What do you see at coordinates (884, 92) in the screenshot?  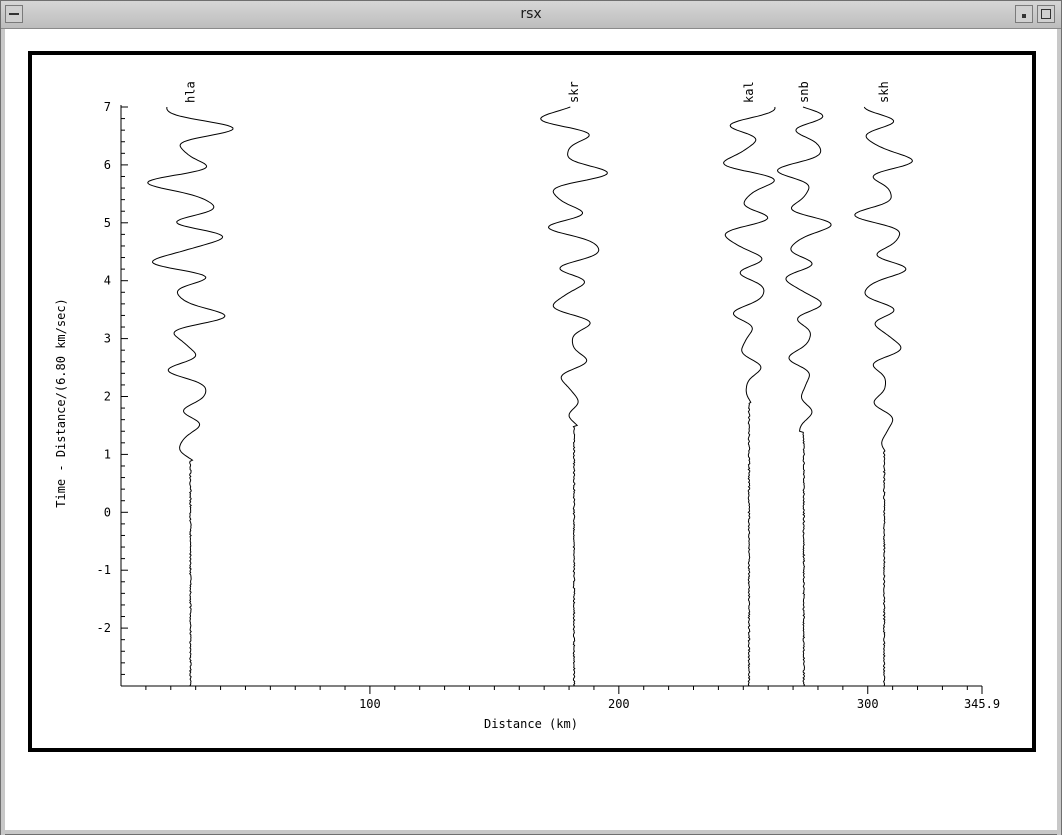 I see `station-label-skh: skh` at bounding box center [884, 92].